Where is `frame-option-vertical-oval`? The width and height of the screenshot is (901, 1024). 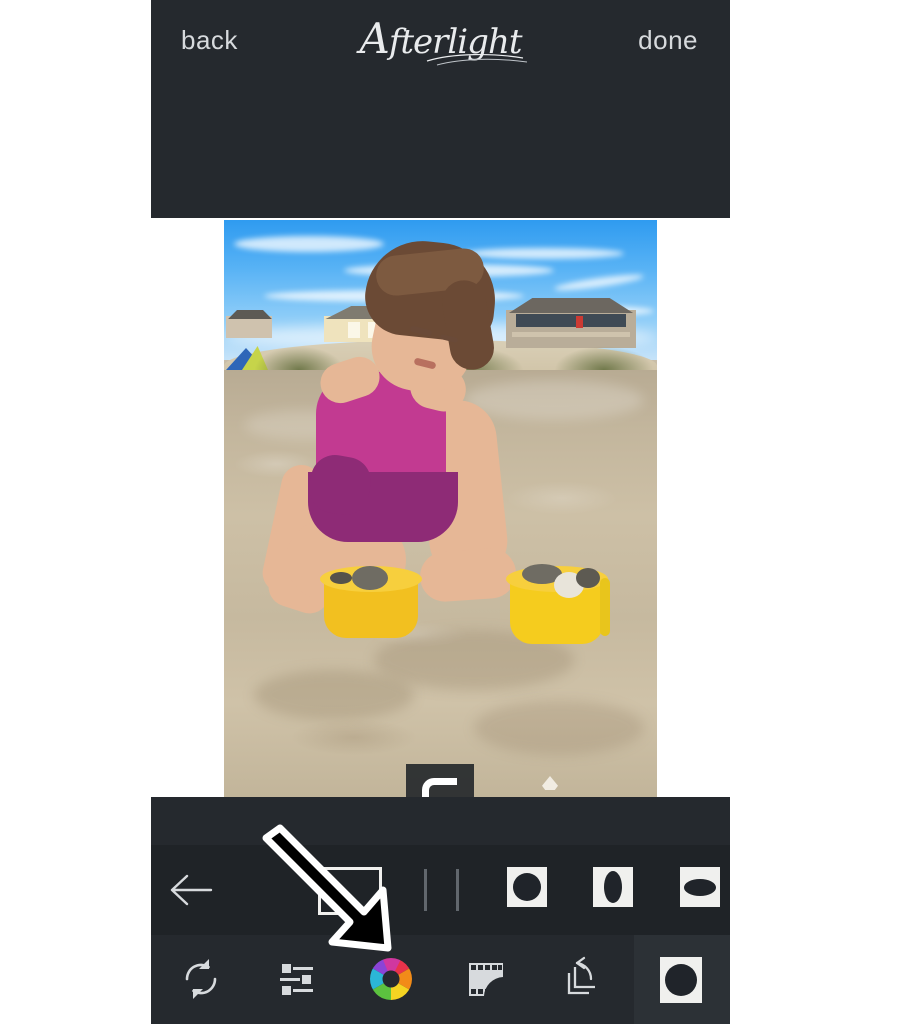
frame-option-vertical-oval is located at coordinates (613, 887).